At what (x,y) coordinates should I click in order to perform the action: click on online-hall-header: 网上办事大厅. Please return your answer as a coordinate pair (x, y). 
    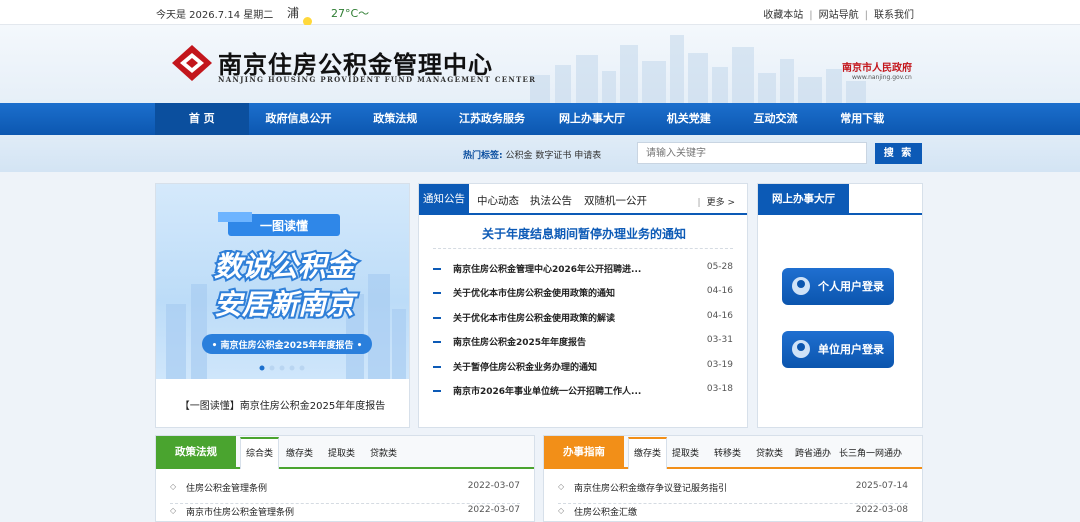
    Looking at the image, I should click on (840, 199).